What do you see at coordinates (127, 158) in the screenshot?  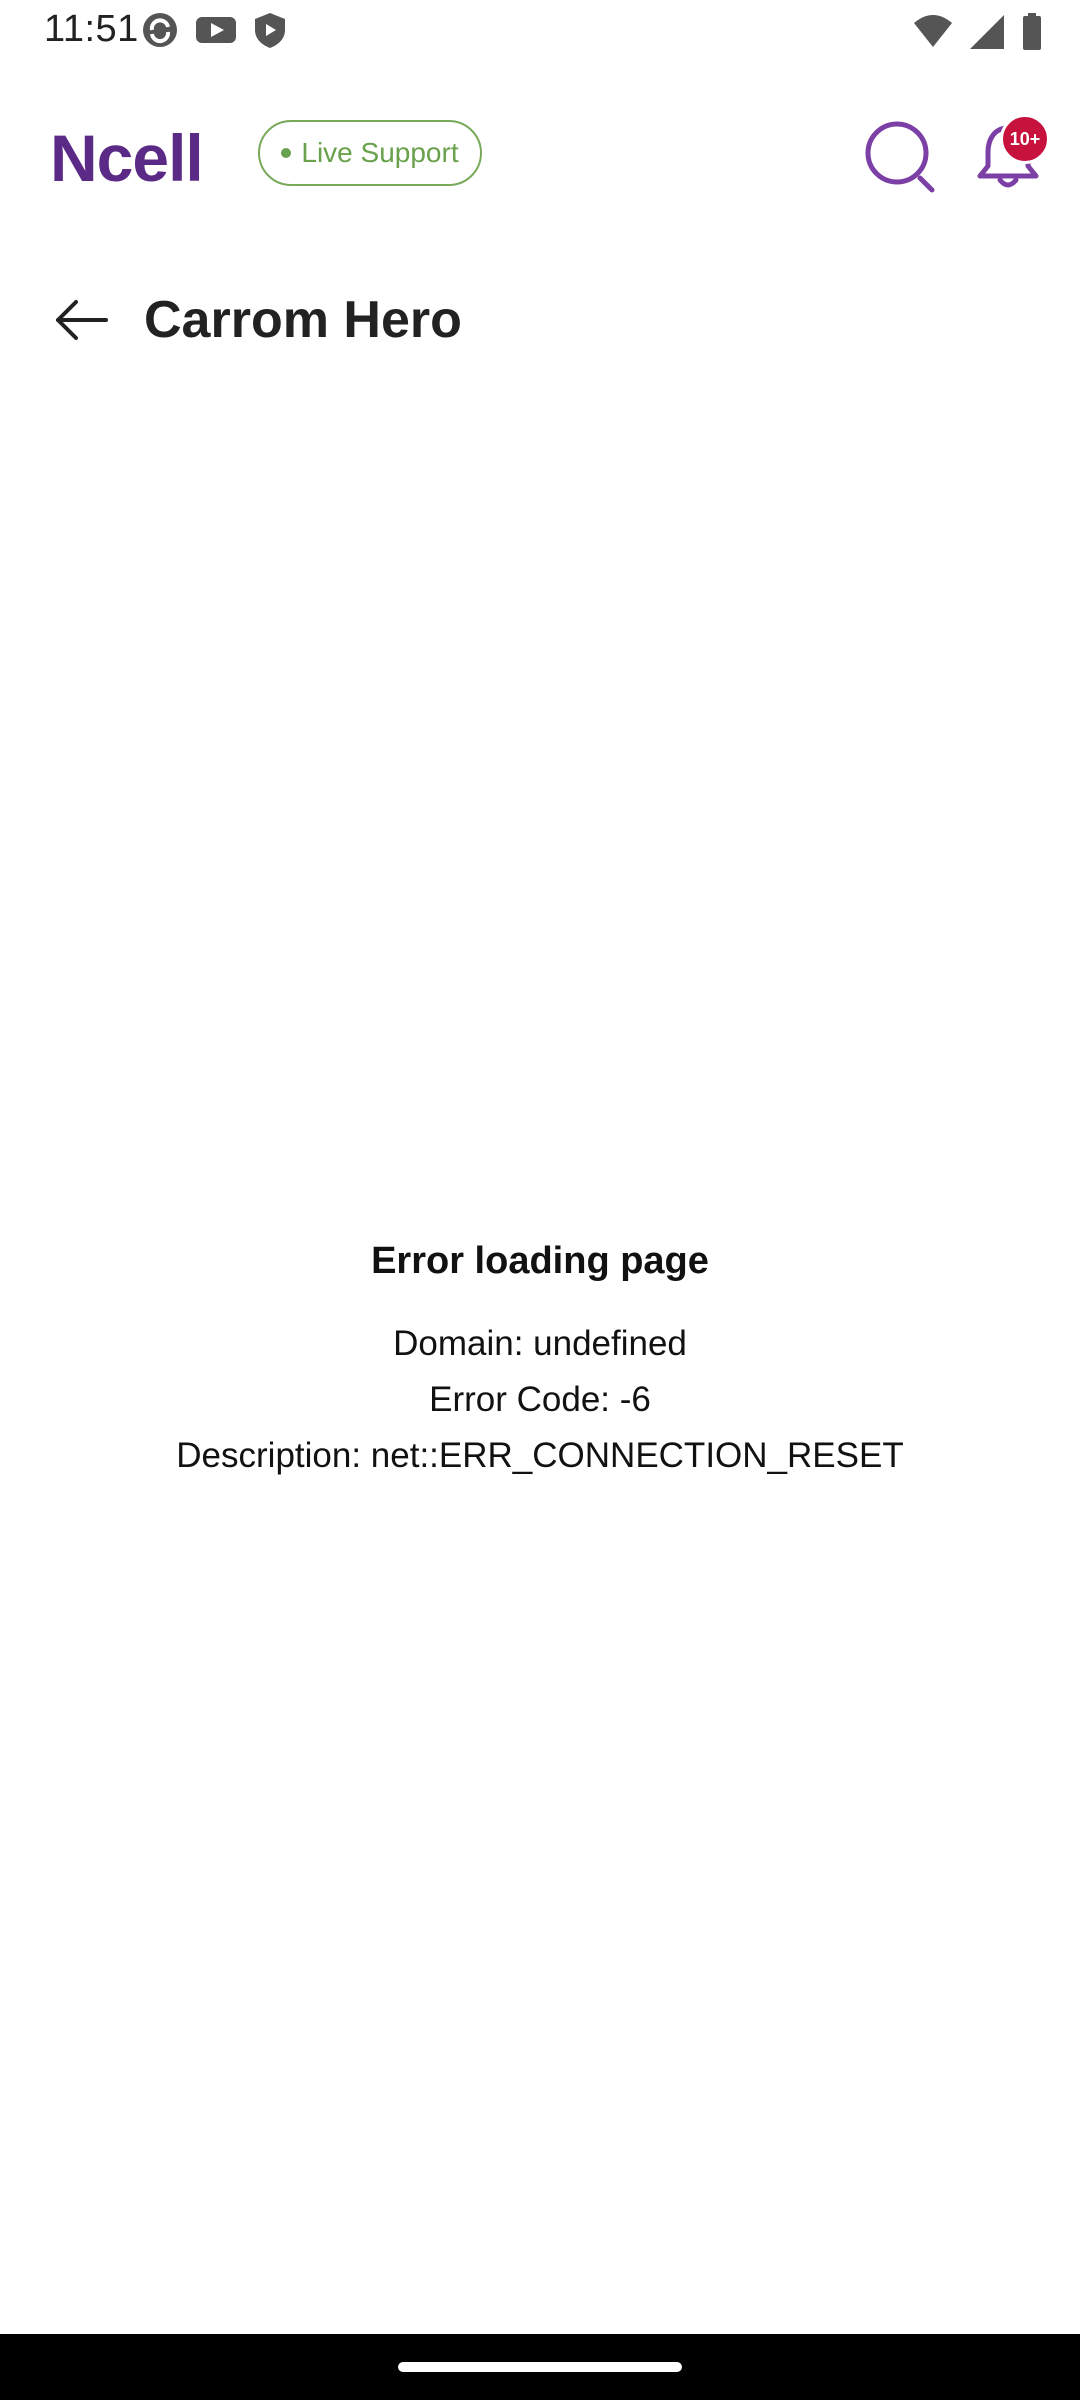 I see `ncell-logo: Ncell` at bounding box center [127, 158].